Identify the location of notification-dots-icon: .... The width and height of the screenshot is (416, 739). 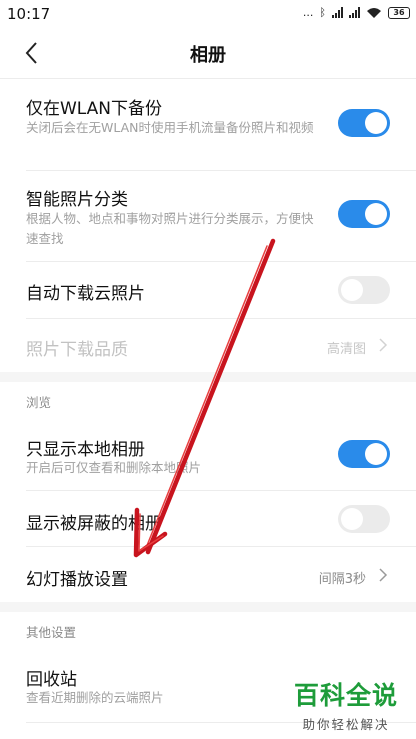
(308, 12).